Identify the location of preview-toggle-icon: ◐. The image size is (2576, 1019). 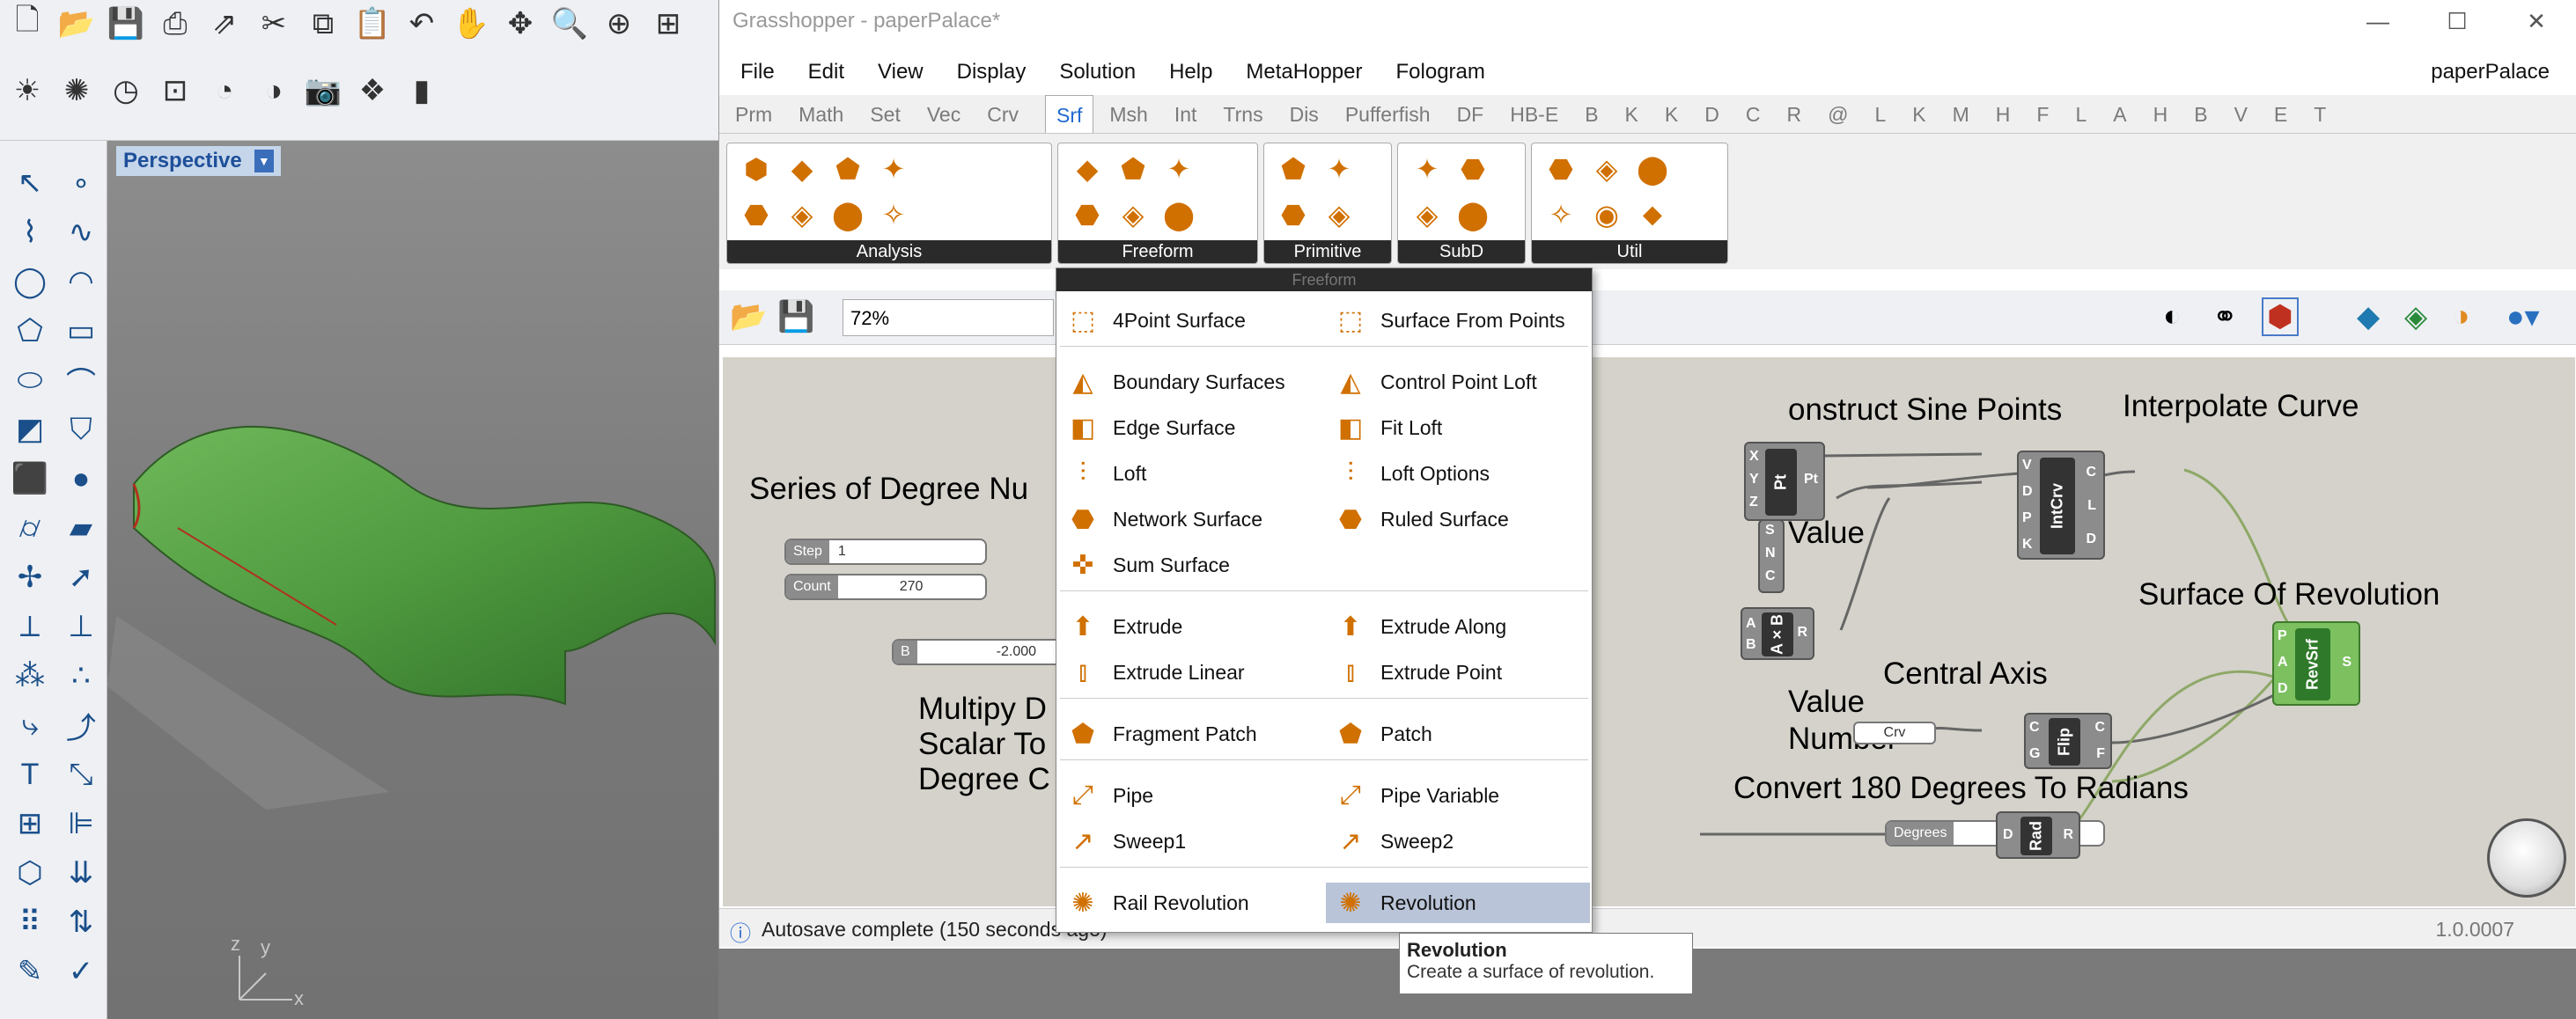
(2172, 316).